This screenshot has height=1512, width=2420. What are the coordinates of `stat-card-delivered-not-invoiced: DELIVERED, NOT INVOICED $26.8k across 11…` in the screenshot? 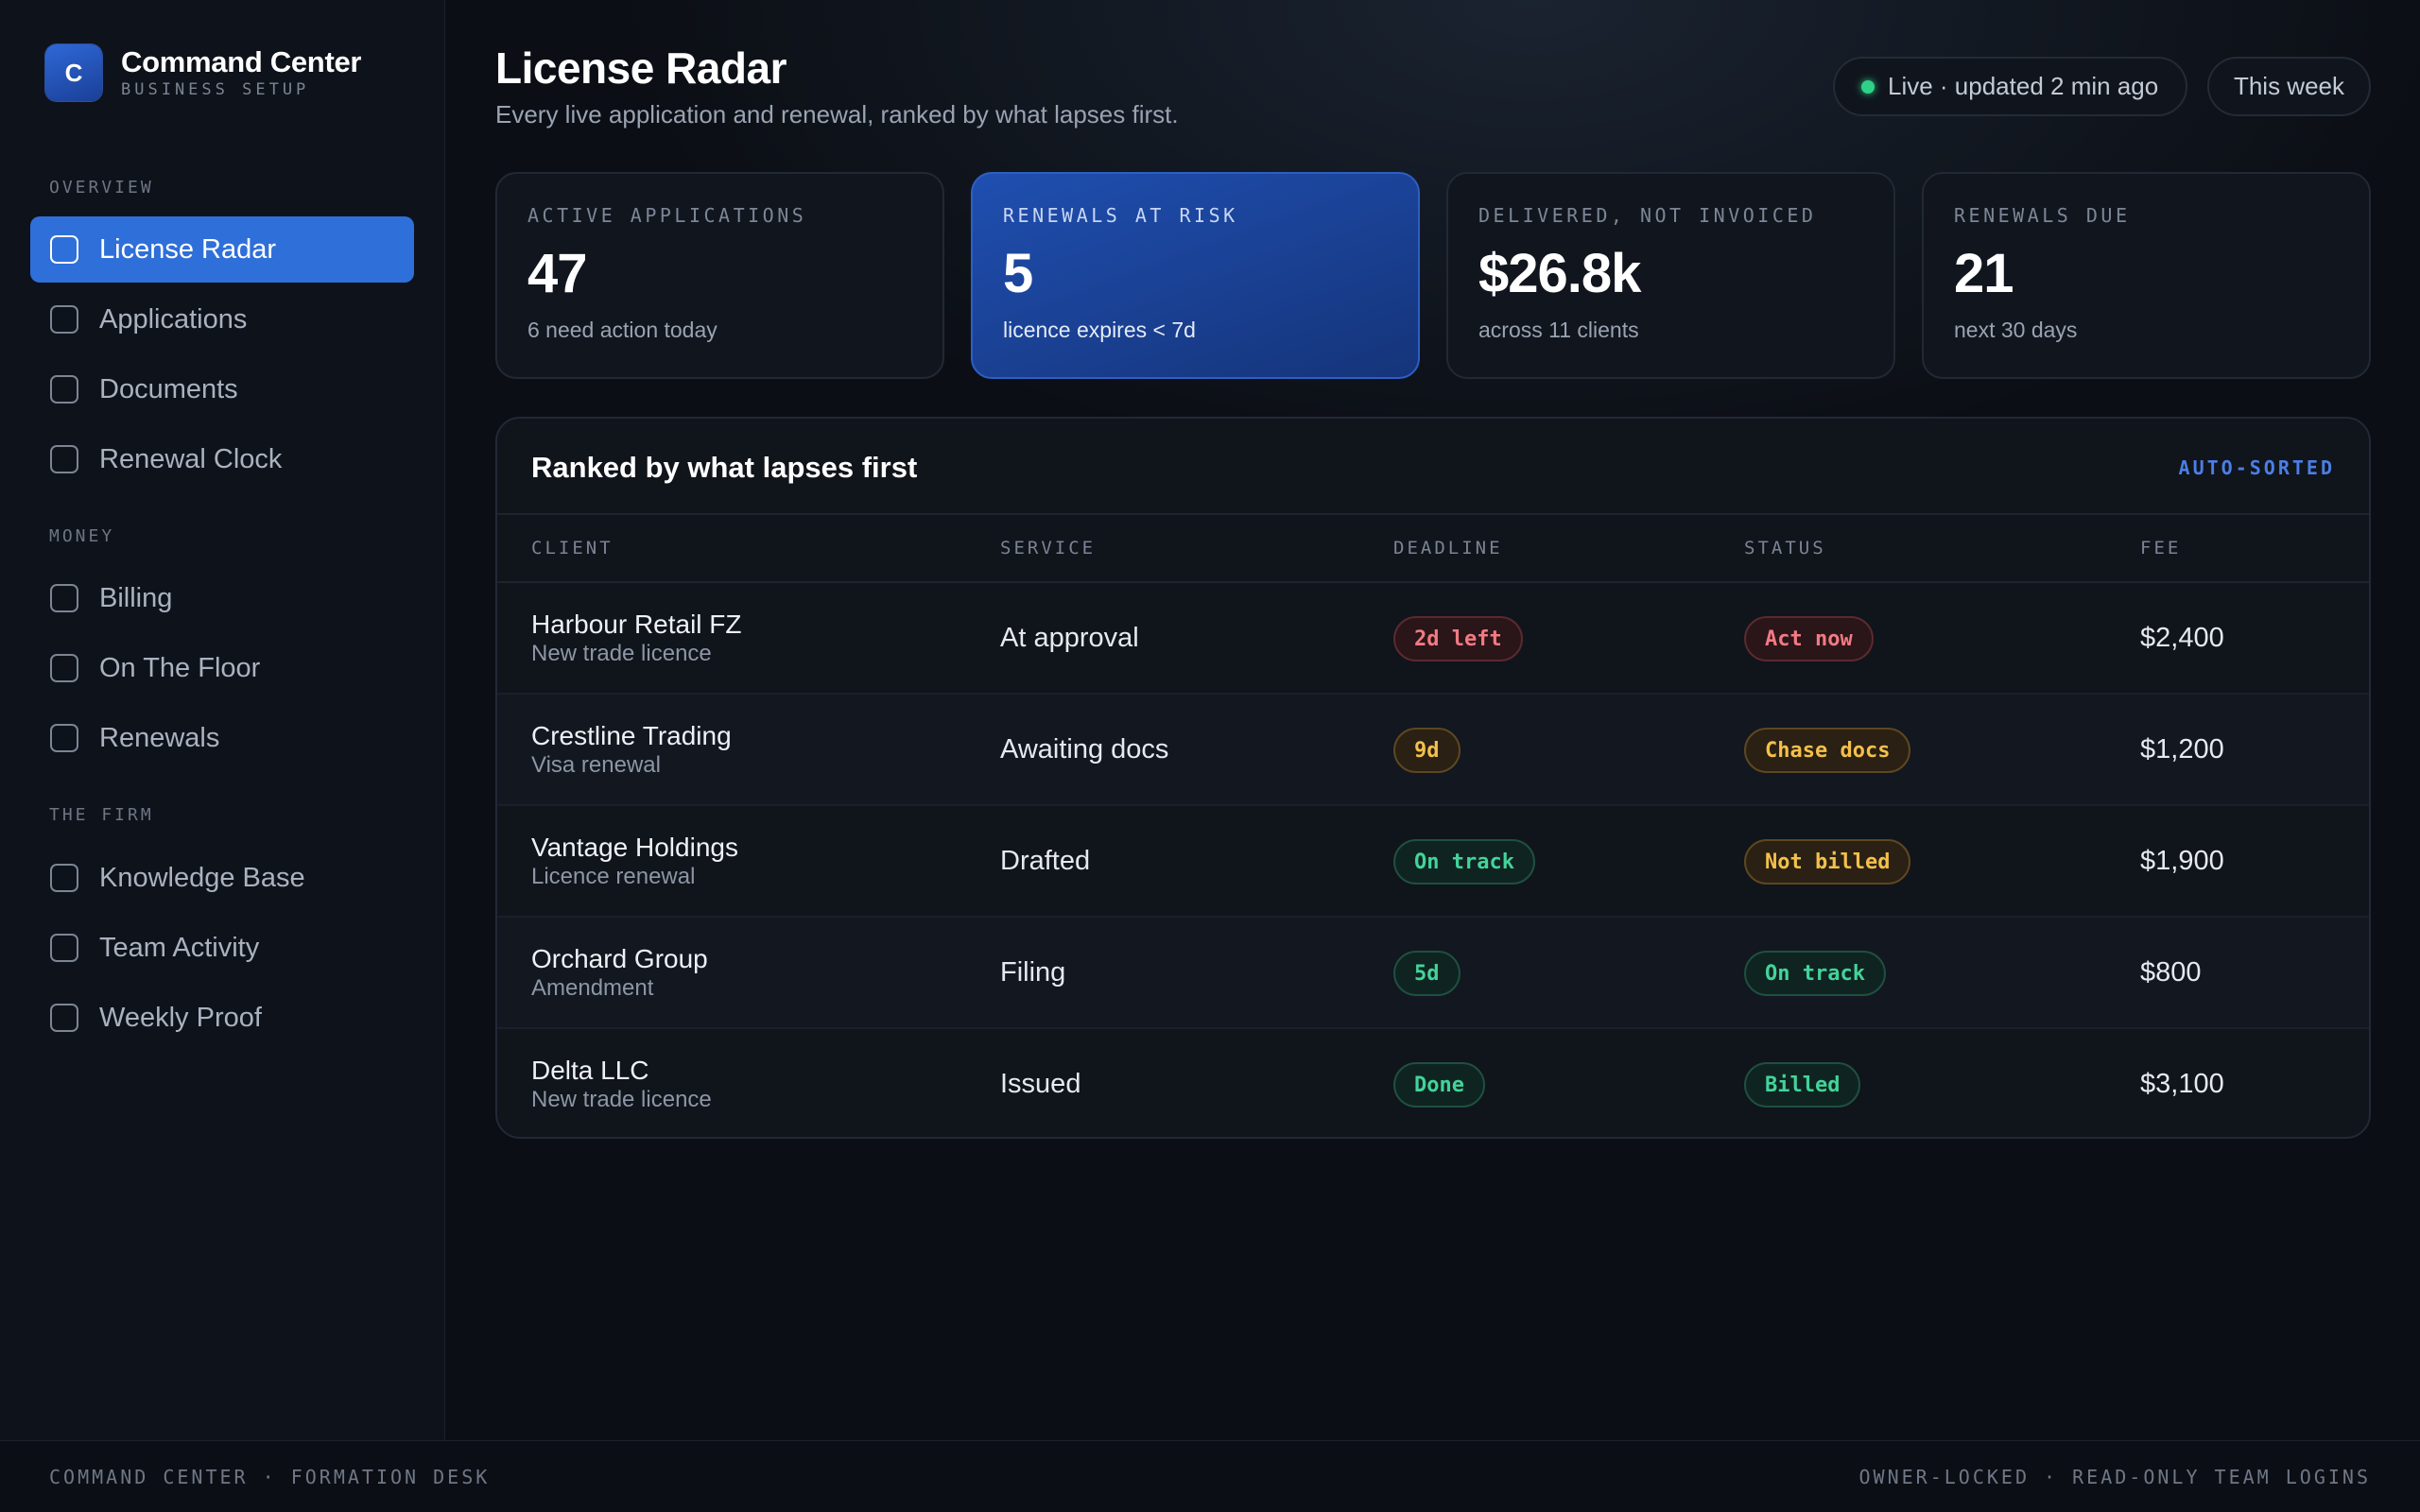 It's located at (1670, 275).